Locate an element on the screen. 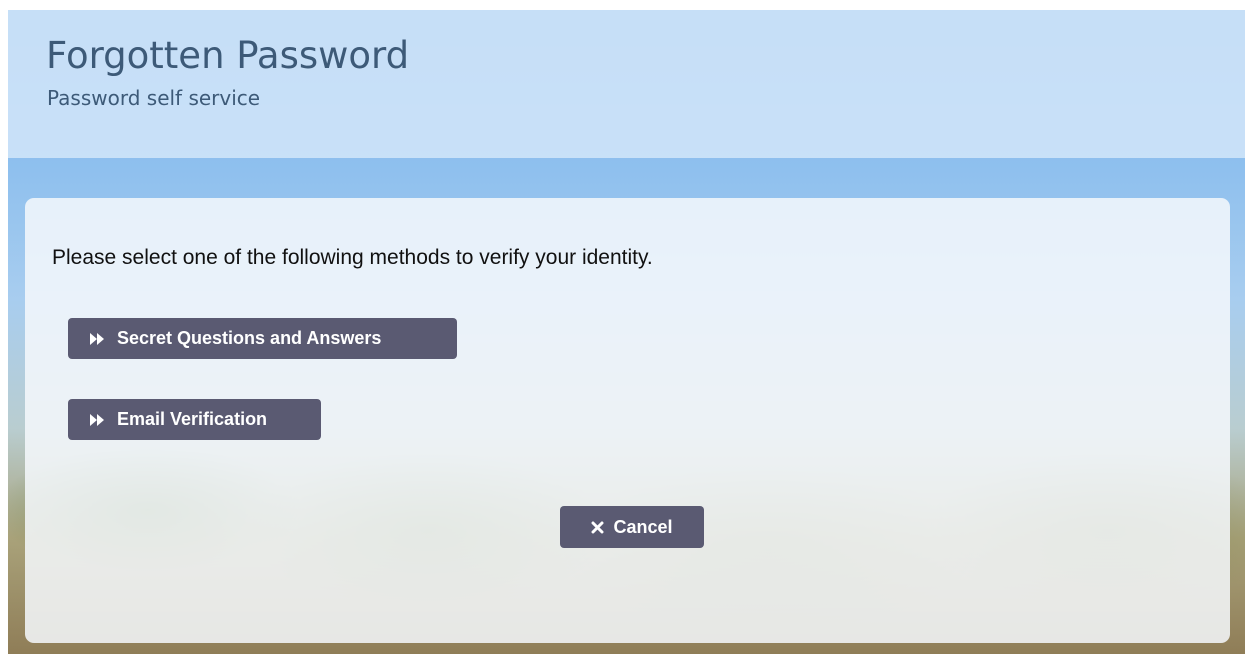 The width and height of the screenshot is (1245, 654). cancel-button: Cancel is located at coordinates (632, 527).